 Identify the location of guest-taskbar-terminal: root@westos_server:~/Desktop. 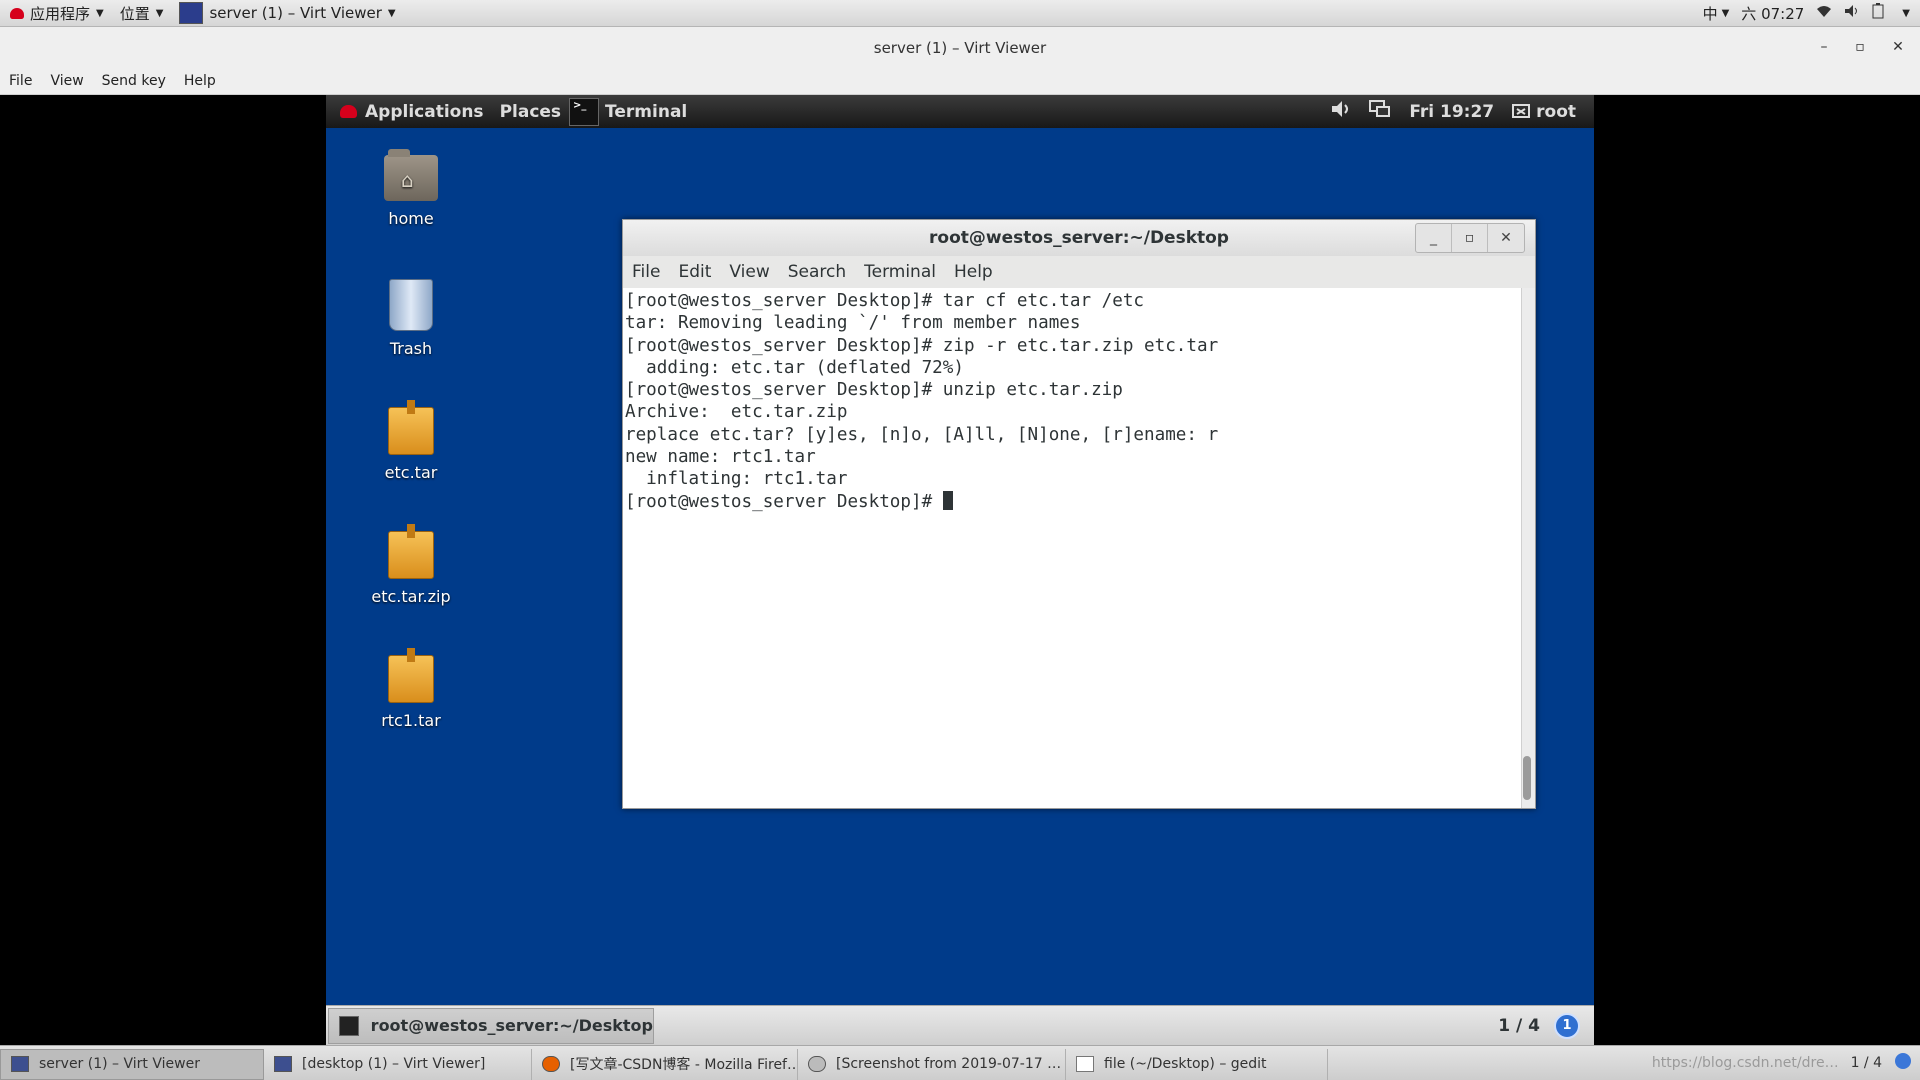
(491, 1025).